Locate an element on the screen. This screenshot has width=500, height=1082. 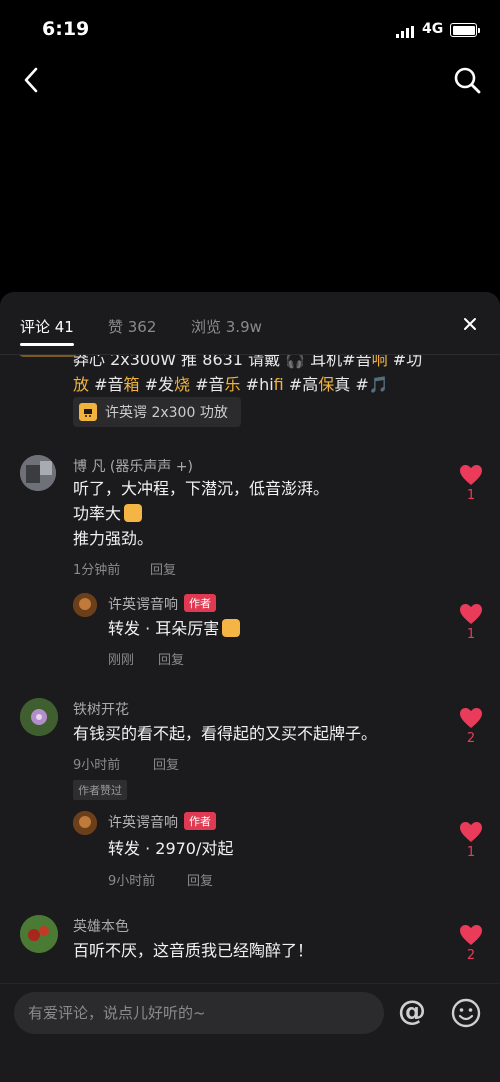
reply-text: 转发 · 2970/对起 is located at coordinates (171, 848).